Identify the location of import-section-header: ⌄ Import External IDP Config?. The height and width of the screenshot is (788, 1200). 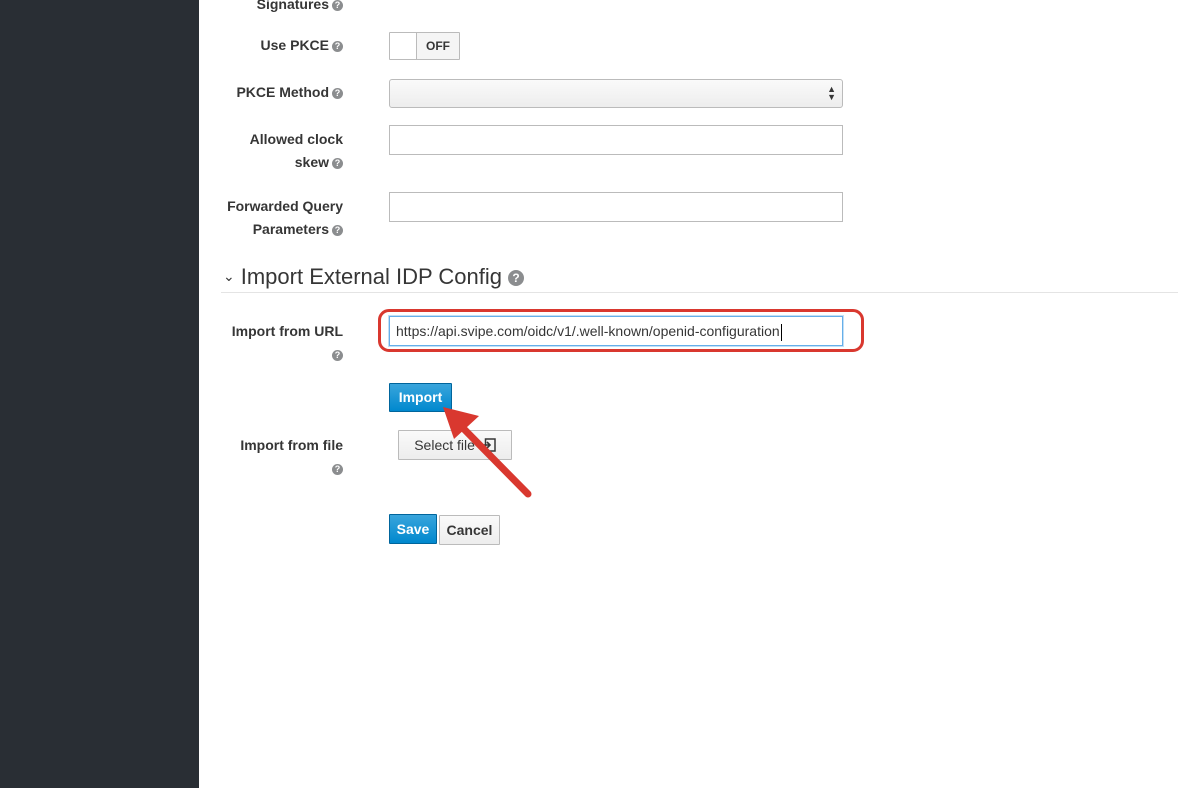
(373, 276).